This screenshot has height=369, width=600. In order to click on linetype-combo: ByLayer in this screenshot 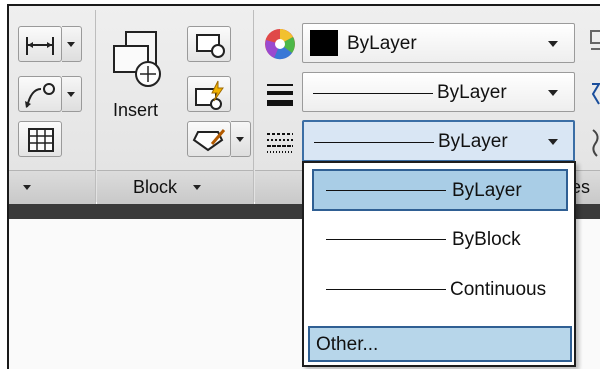, I will do `click(438, 141)`.